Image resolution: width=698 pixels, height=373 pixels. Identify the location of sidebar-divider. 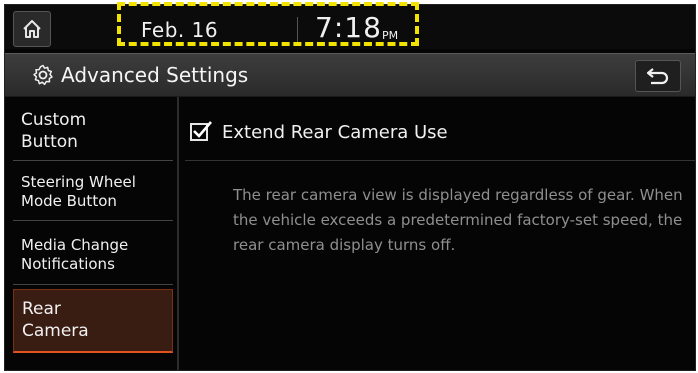
(178, 233).